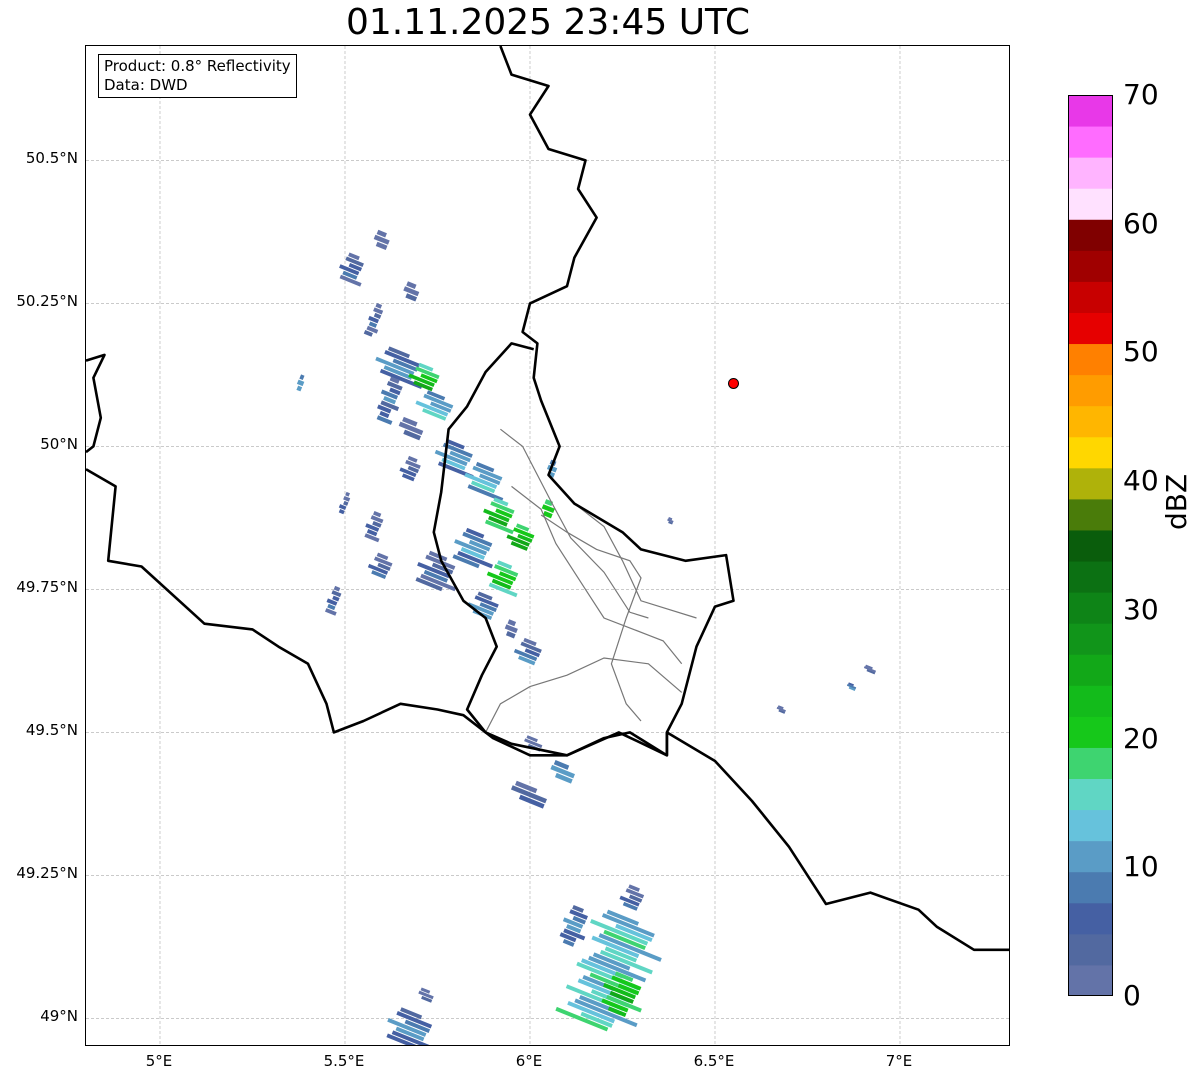 The image size is (1202, 1081). What do you see at coordinates (1132, 995) in the screenshot?
I see `colorbar-tick-label: 0` at bounding box center [1132, 995].